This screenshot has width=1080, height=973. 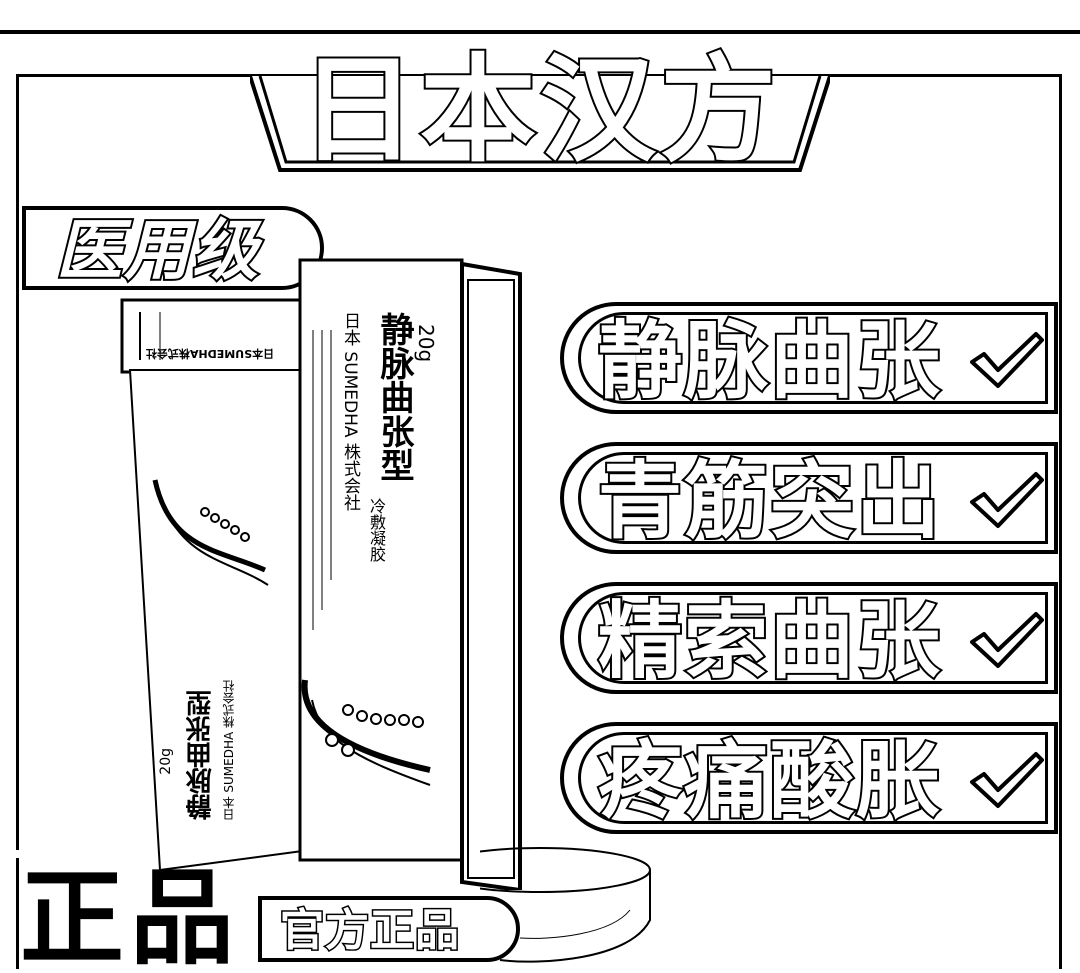 I want to click on symptom-label: 静脉曲张, so click(x=769, y=361).